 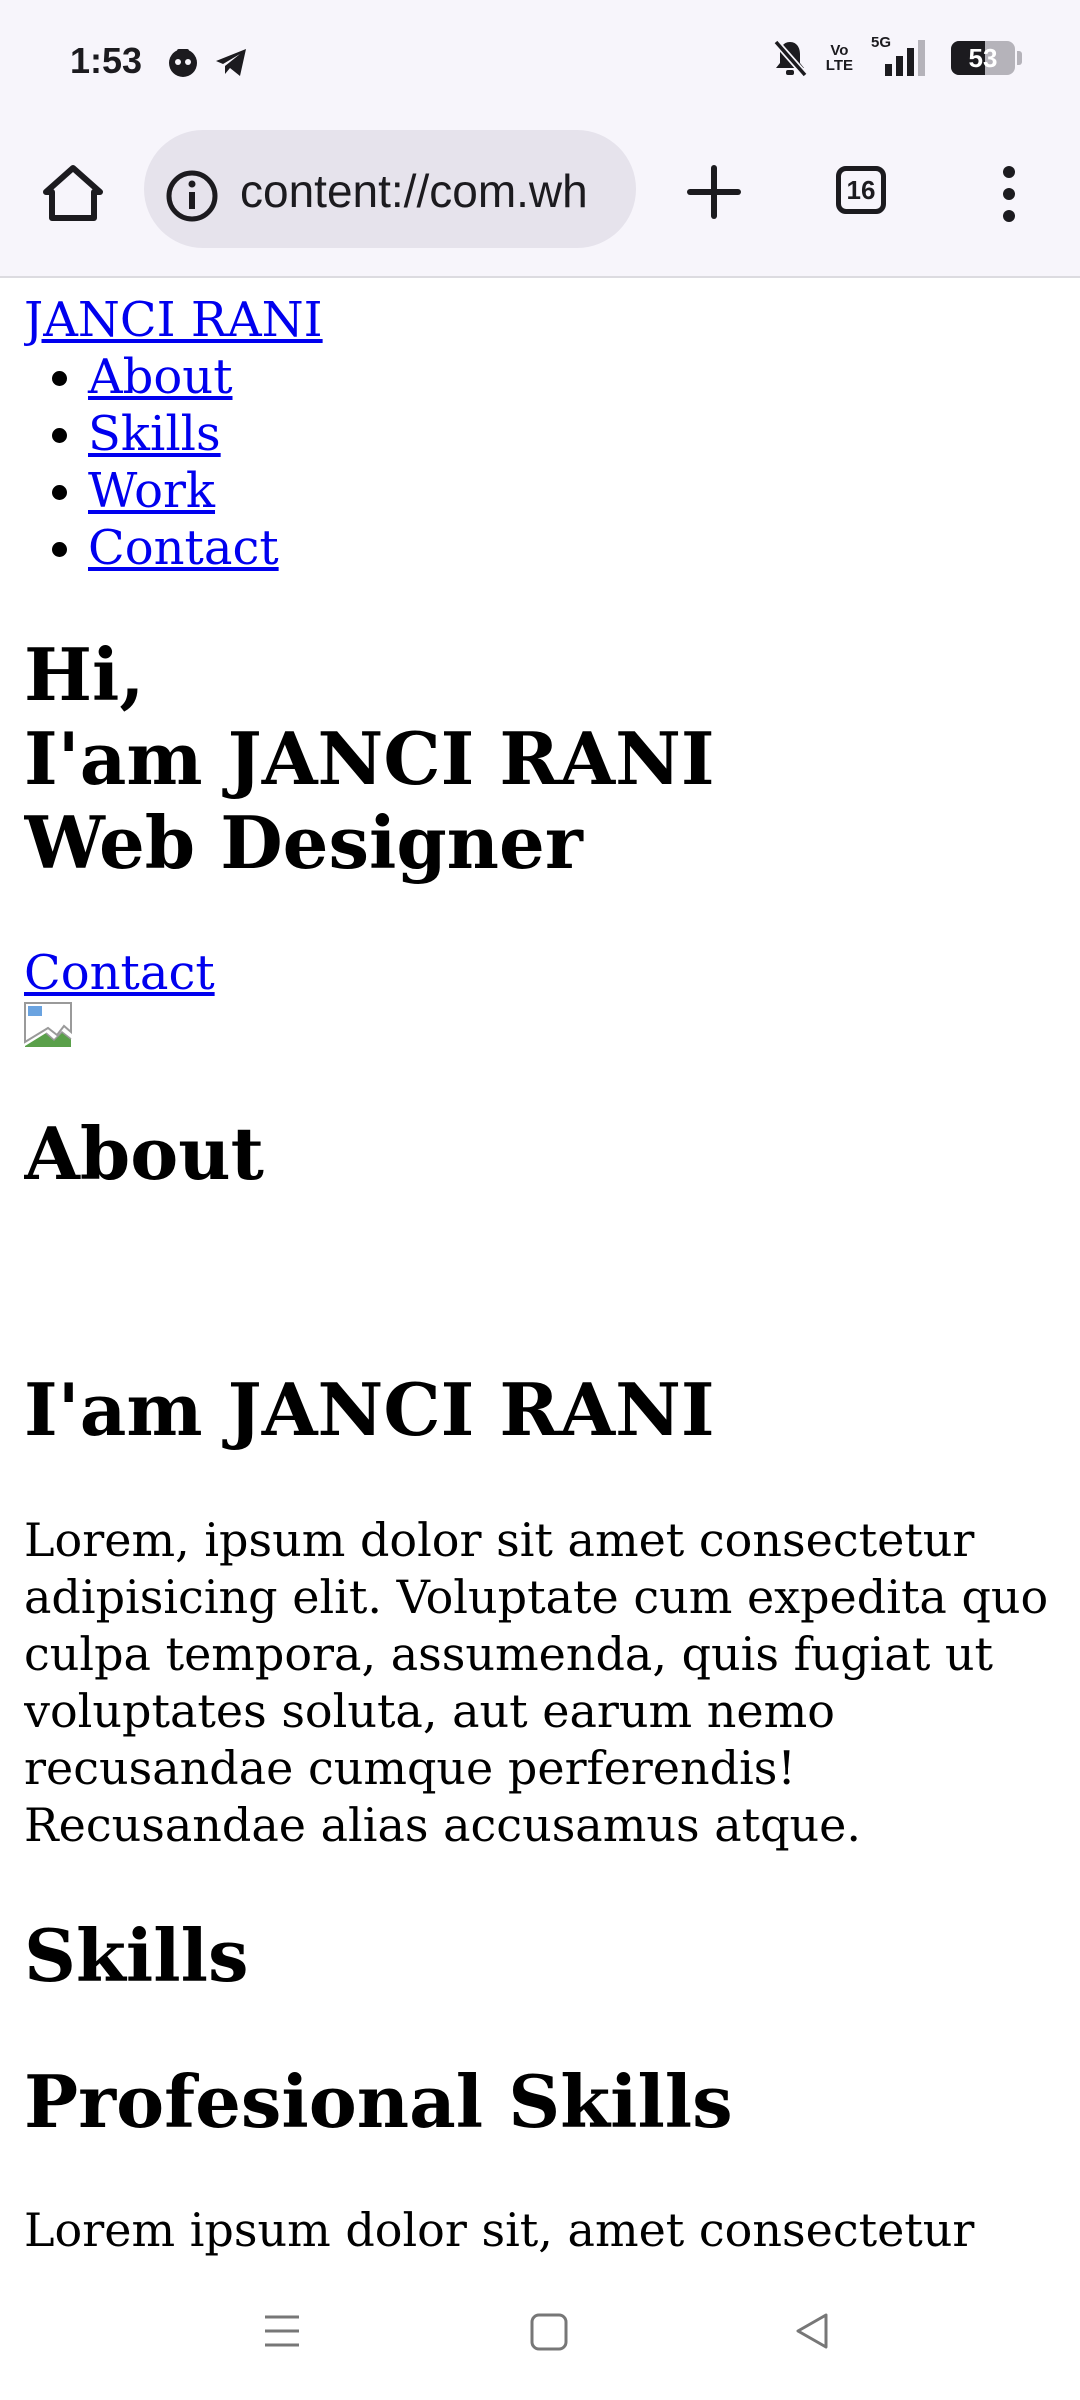 I want to click on skills-heading: Skills, so click(x=136, y=1955).